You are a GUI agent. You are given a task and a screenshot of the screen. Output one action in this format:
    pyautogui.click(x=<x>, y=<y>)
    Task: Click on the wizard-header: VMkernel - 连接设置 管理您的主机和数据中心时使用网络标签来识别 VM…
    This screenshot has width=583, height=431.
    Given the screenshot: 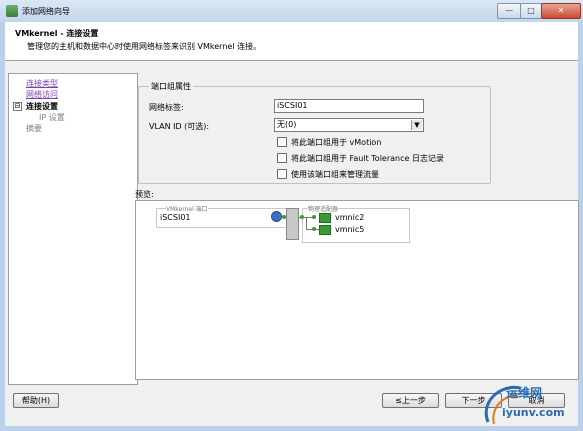 What is the action you would take?
    pyautogui.click(x=291, y=41)
    